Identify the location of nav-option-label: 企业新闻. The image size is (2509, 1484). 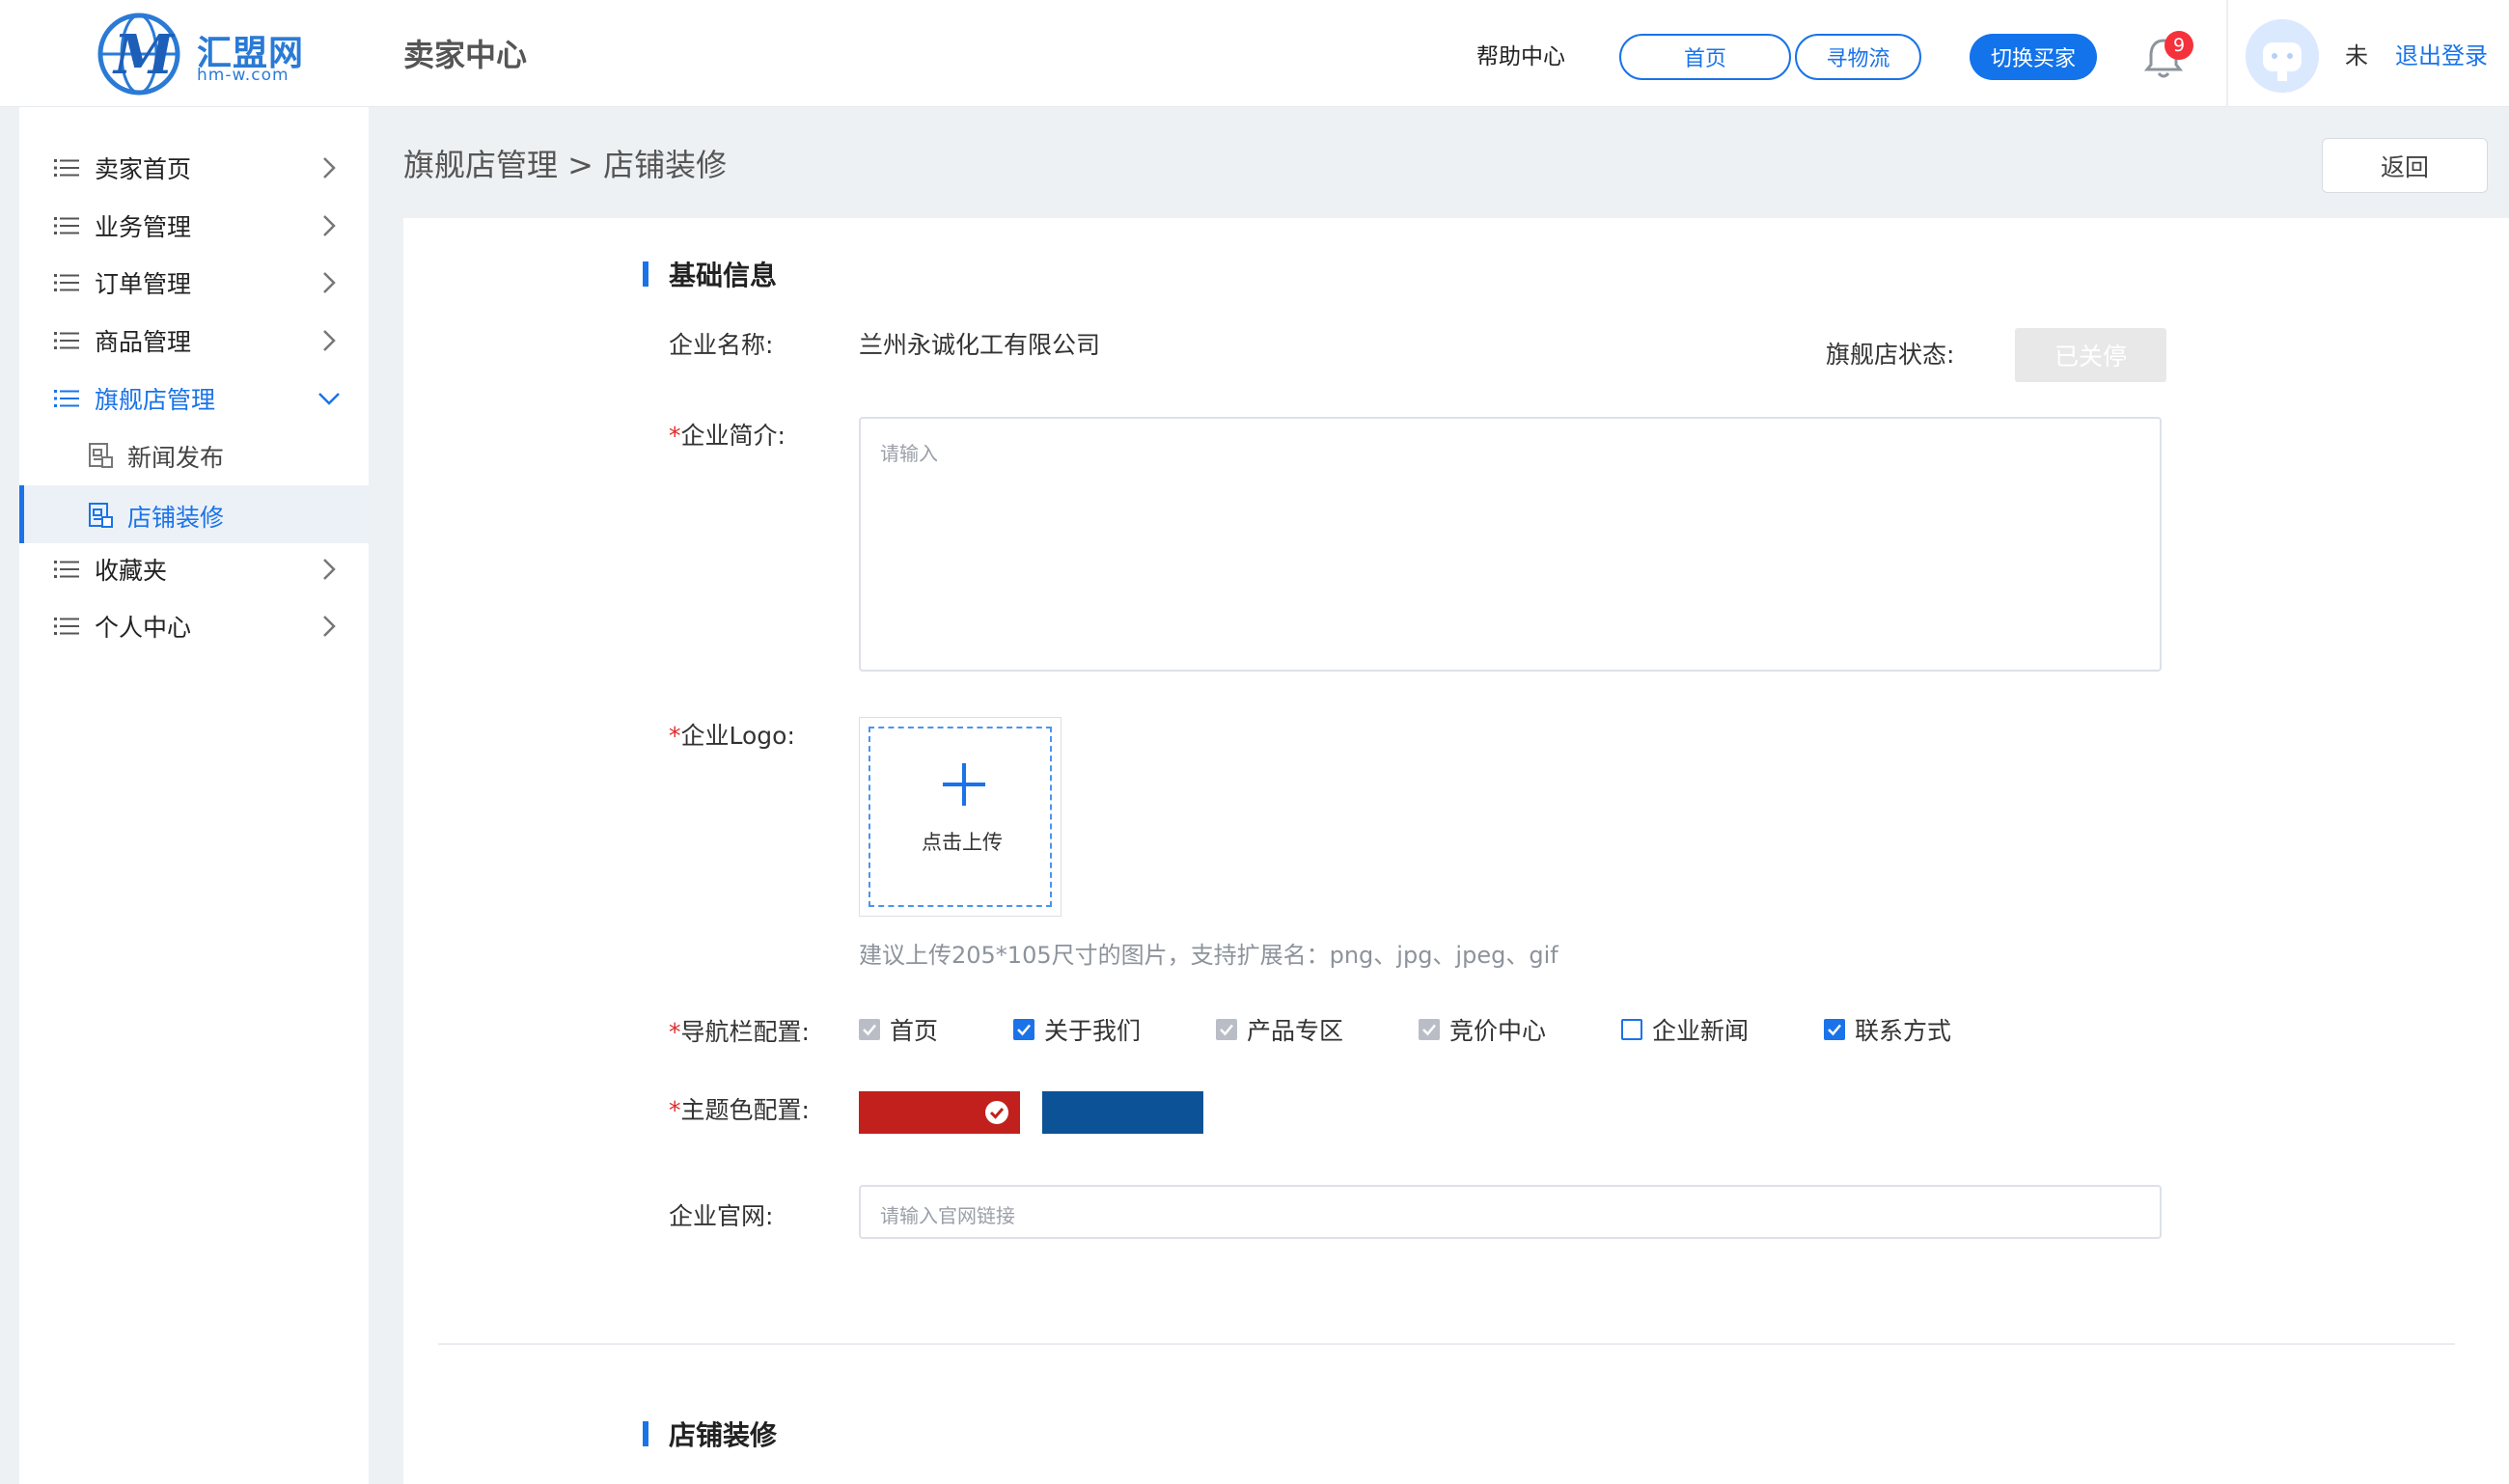
(1701, 1031).